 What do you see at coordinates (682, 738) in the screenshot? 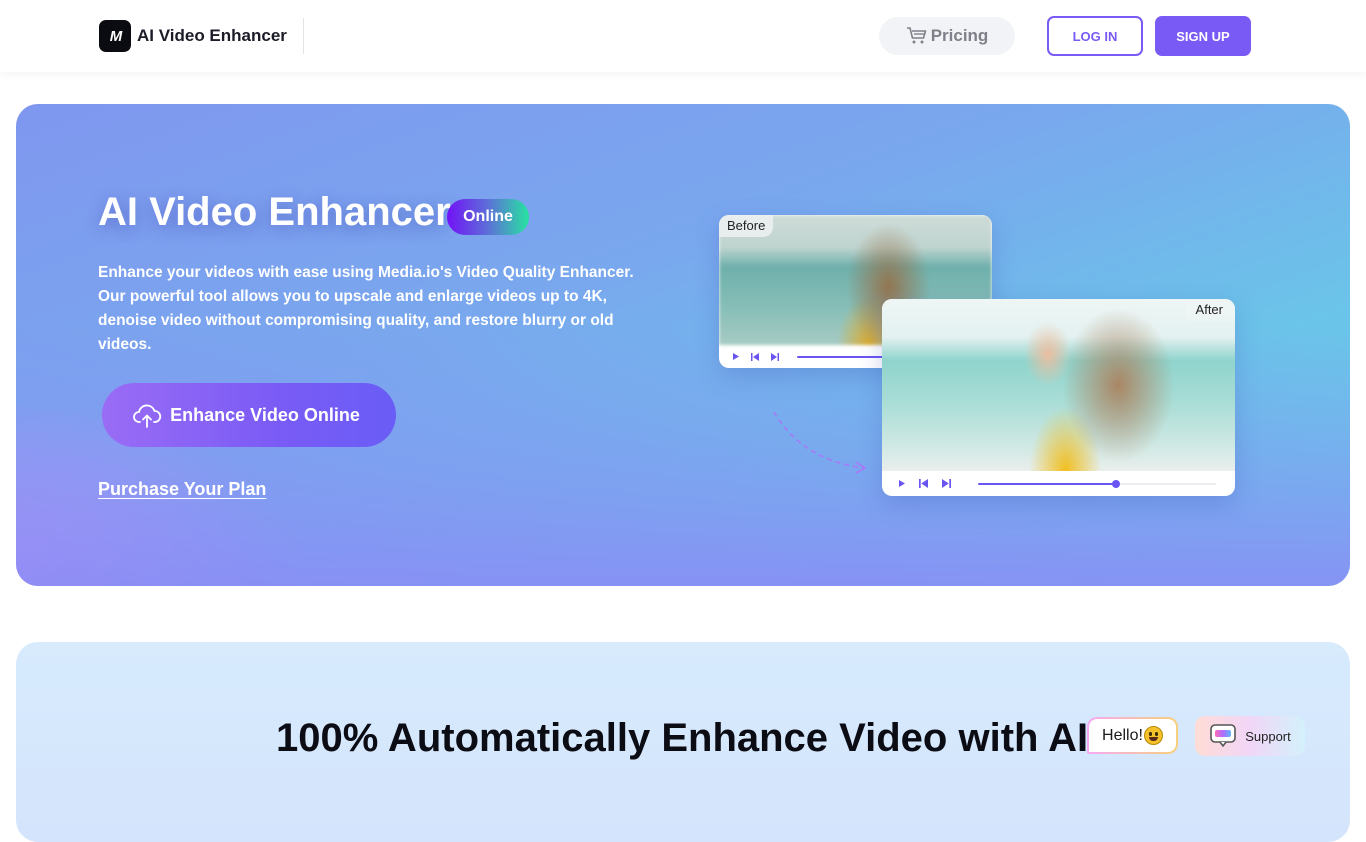
I see `section-title: 100% Automatically Enhance Video with AI` at bounding box center [682, 738].